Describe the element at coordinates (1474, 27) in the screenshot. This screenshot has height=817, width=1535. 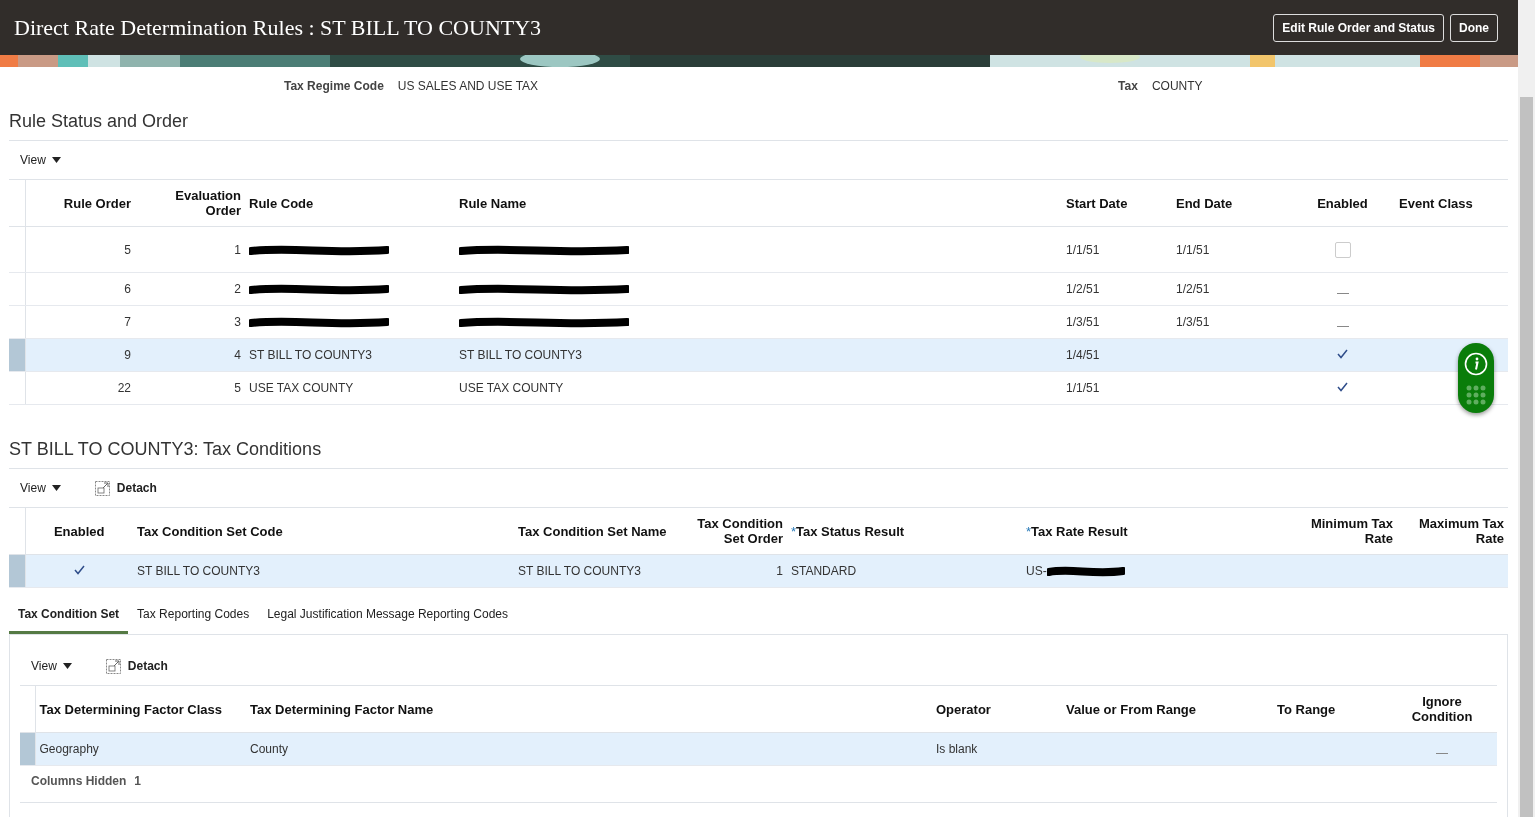
I see `done-button: Done` at that location.